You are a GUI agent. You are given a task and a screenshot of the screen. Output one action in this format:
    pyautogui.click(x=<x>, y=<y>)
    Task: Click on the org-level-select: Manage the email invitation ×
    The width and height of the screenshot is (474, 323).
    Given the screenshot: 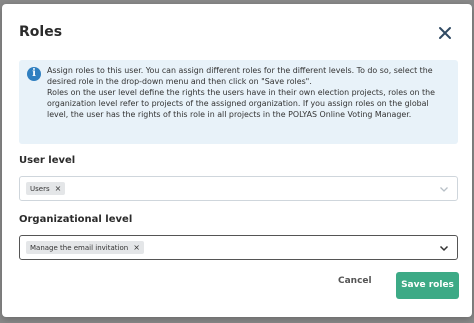 What is the action you would take?
    pyautogui.click(x=238, y=247)
    